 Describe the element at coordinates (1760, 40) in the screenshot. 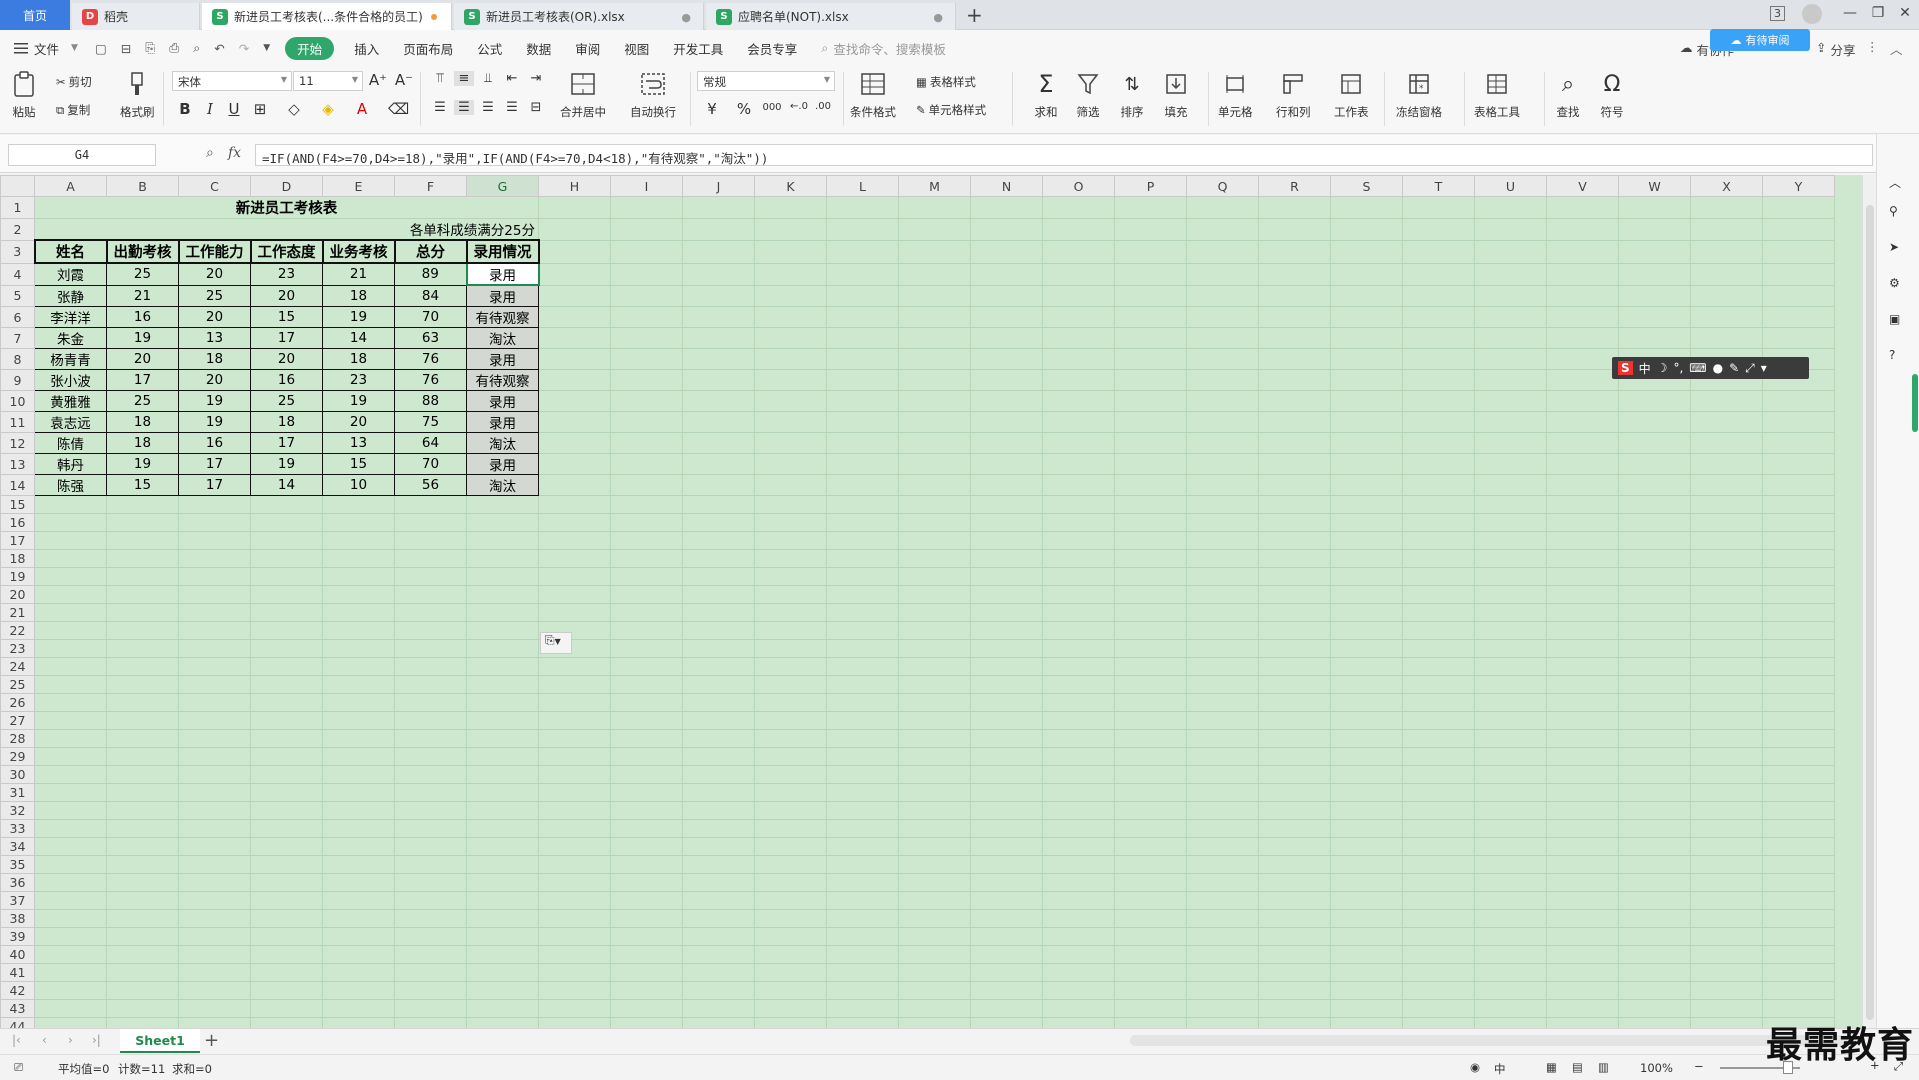

I see `cloud-badge: ☁ 有待审阅` at that location.